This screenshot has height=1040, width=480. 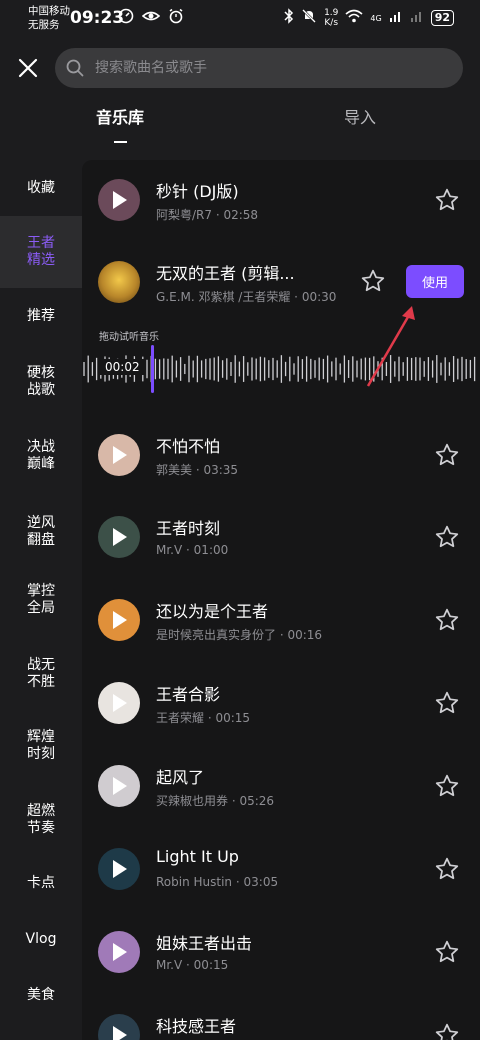 I want to click on song-row: 起风了 买辣椒也用券 · 05:26, so click(x=281, y=786).